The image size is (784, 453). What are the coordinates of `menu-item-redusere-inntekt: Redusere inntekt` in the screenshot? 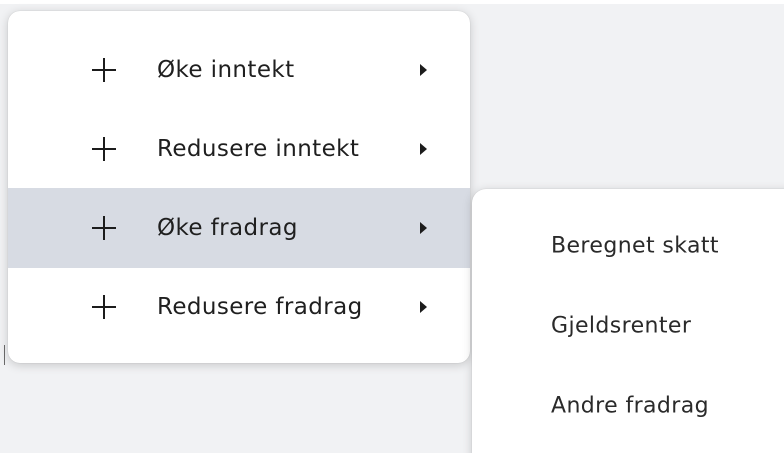 It's located at (239, 149).